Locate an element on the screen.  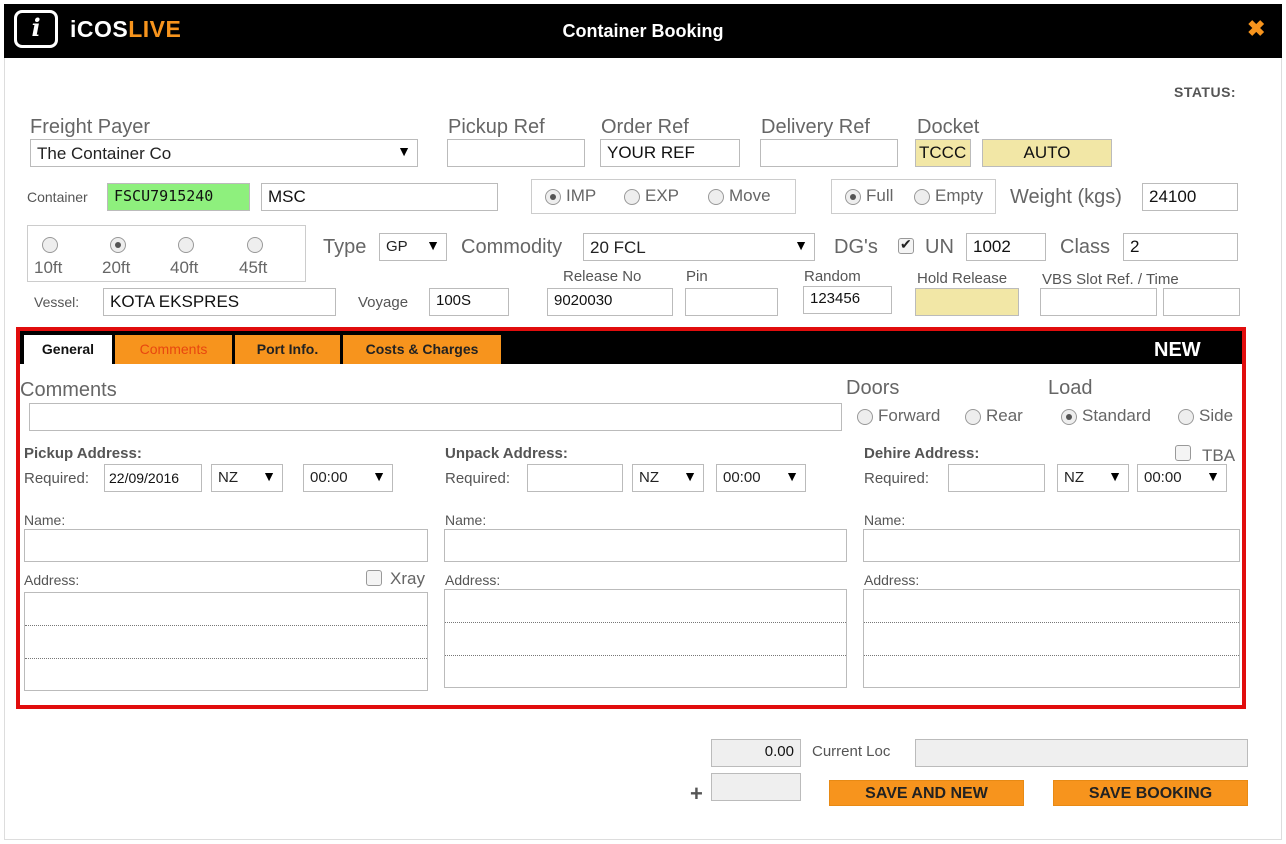
vessel-label: Vessel: is located at coordinates (57, 302).